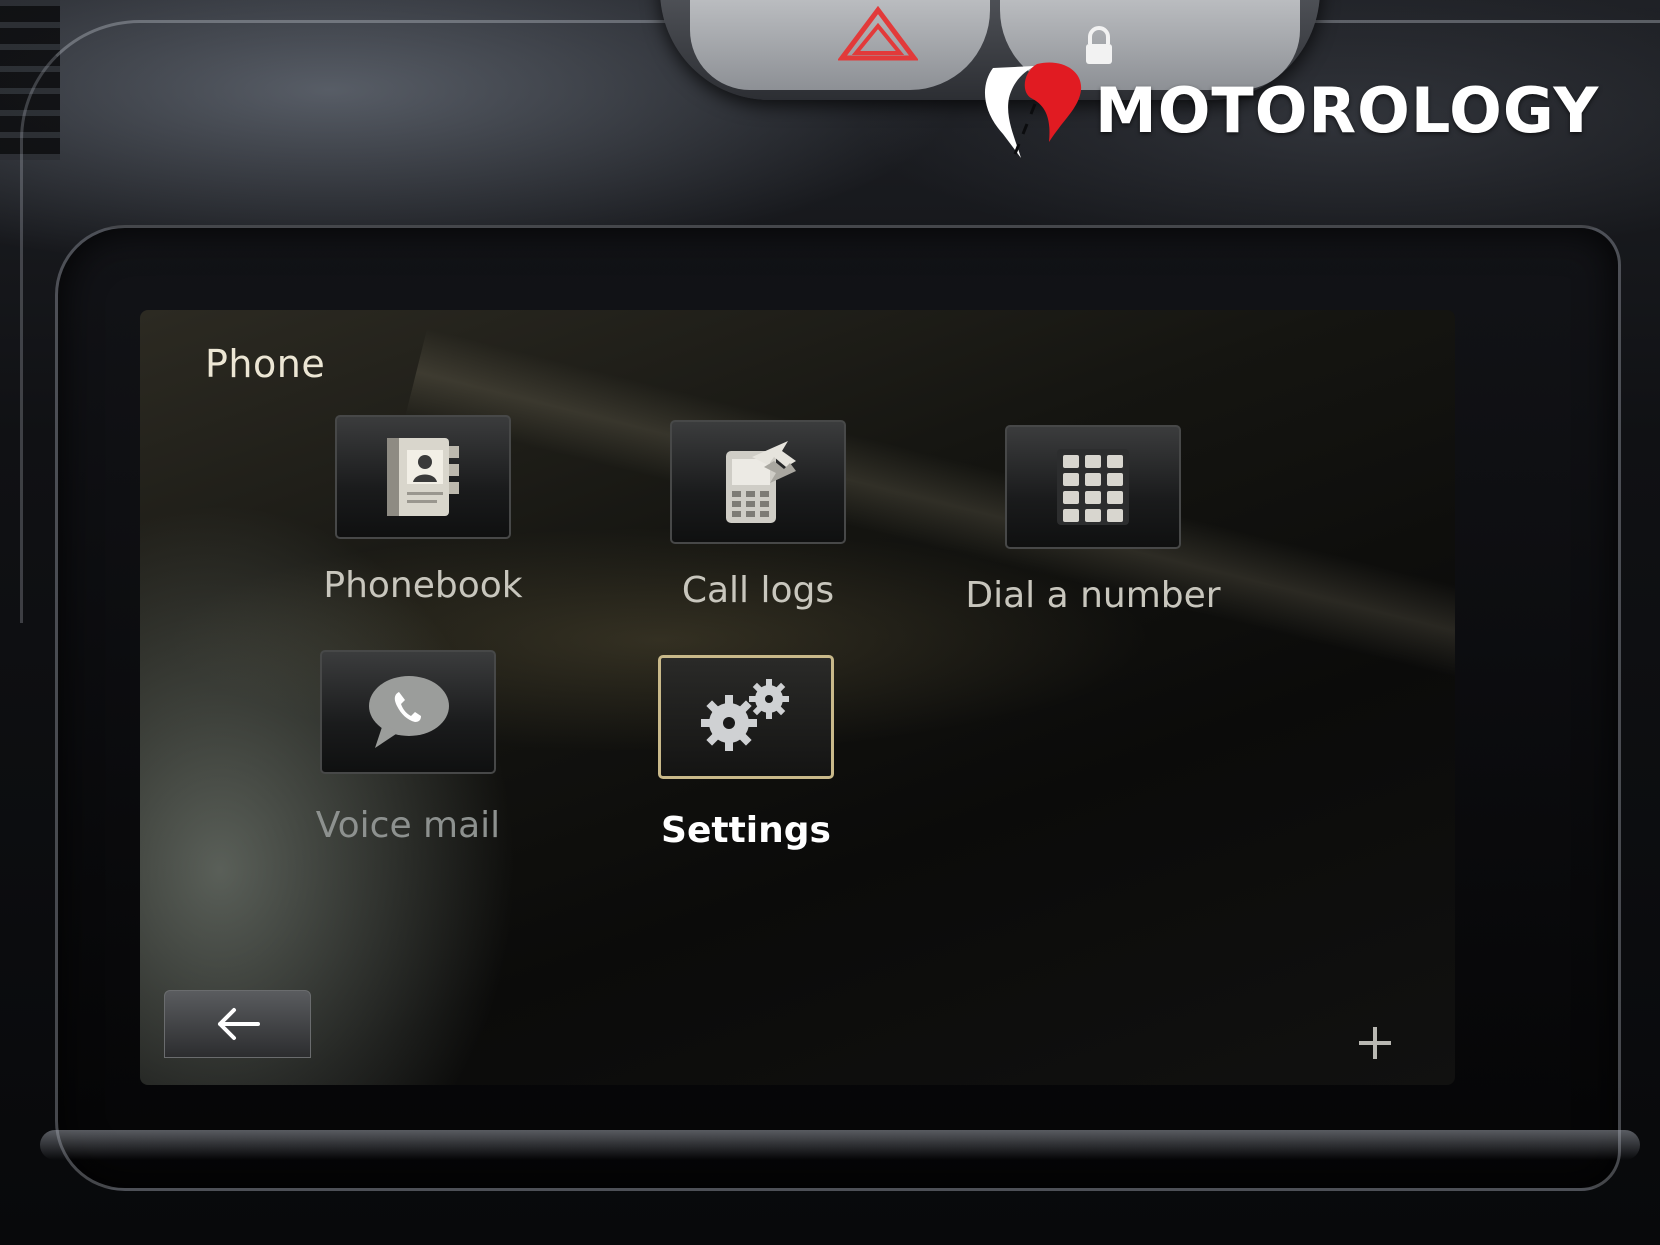  What do you see at coordinates (761, 482) in the screenshot?
I see `call-logs-icon` at bounding box center [761, 482].